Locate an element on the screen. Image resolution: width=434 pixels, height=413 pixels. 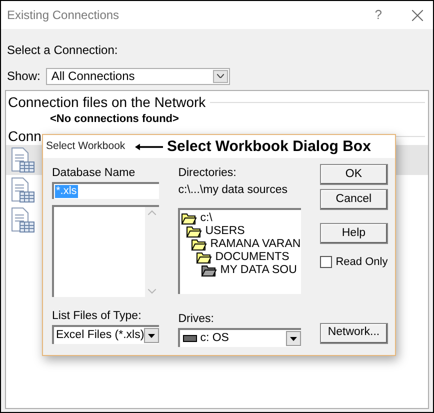
window-title: Existing Connections is located at coordinates (63, 15).